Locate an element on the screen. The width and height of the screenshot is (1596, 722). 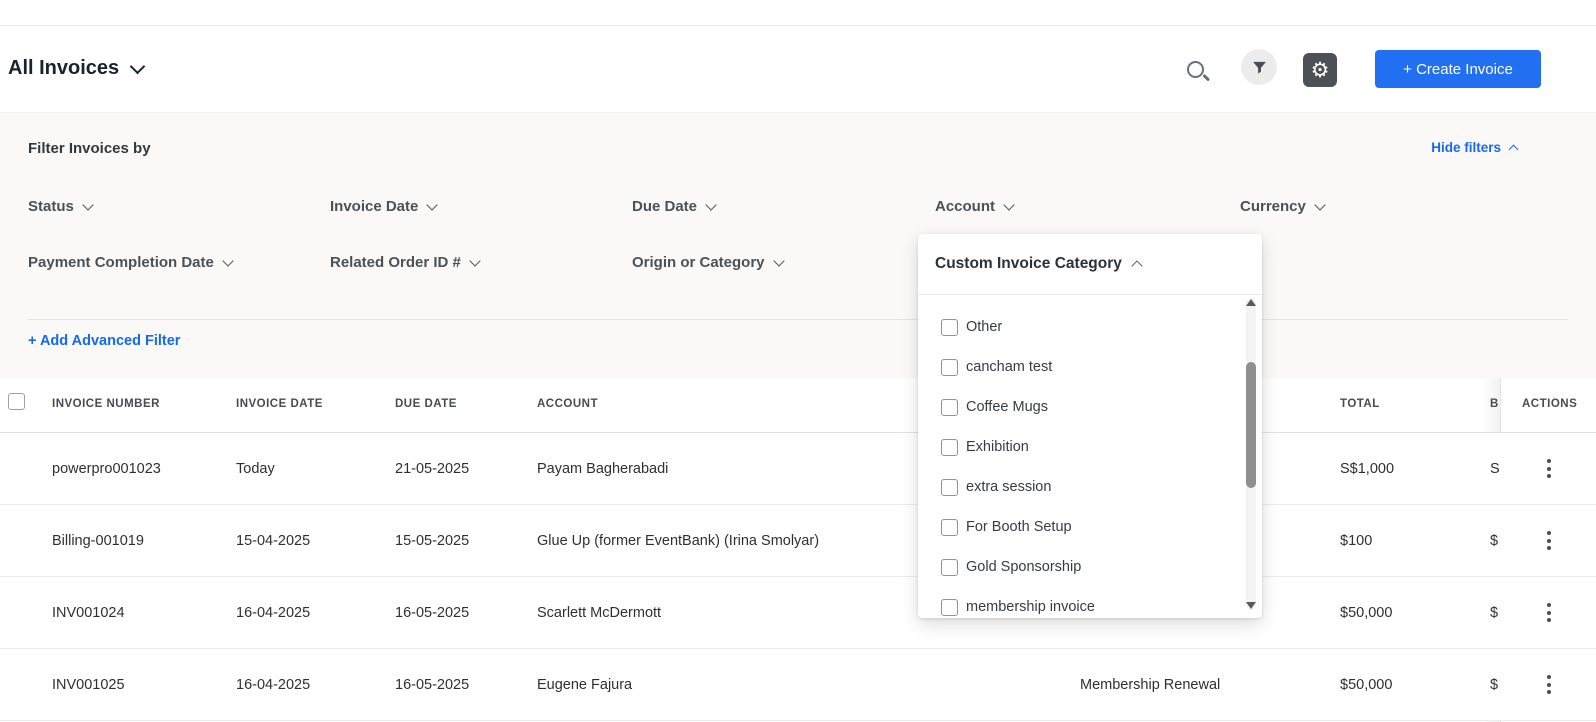
scrollbar-down-arrow-icon is located at coordinates (1251, 605).